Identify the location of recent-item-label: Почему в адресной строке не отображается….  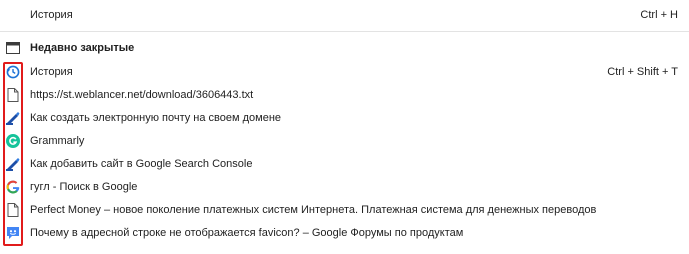
(247, 233).